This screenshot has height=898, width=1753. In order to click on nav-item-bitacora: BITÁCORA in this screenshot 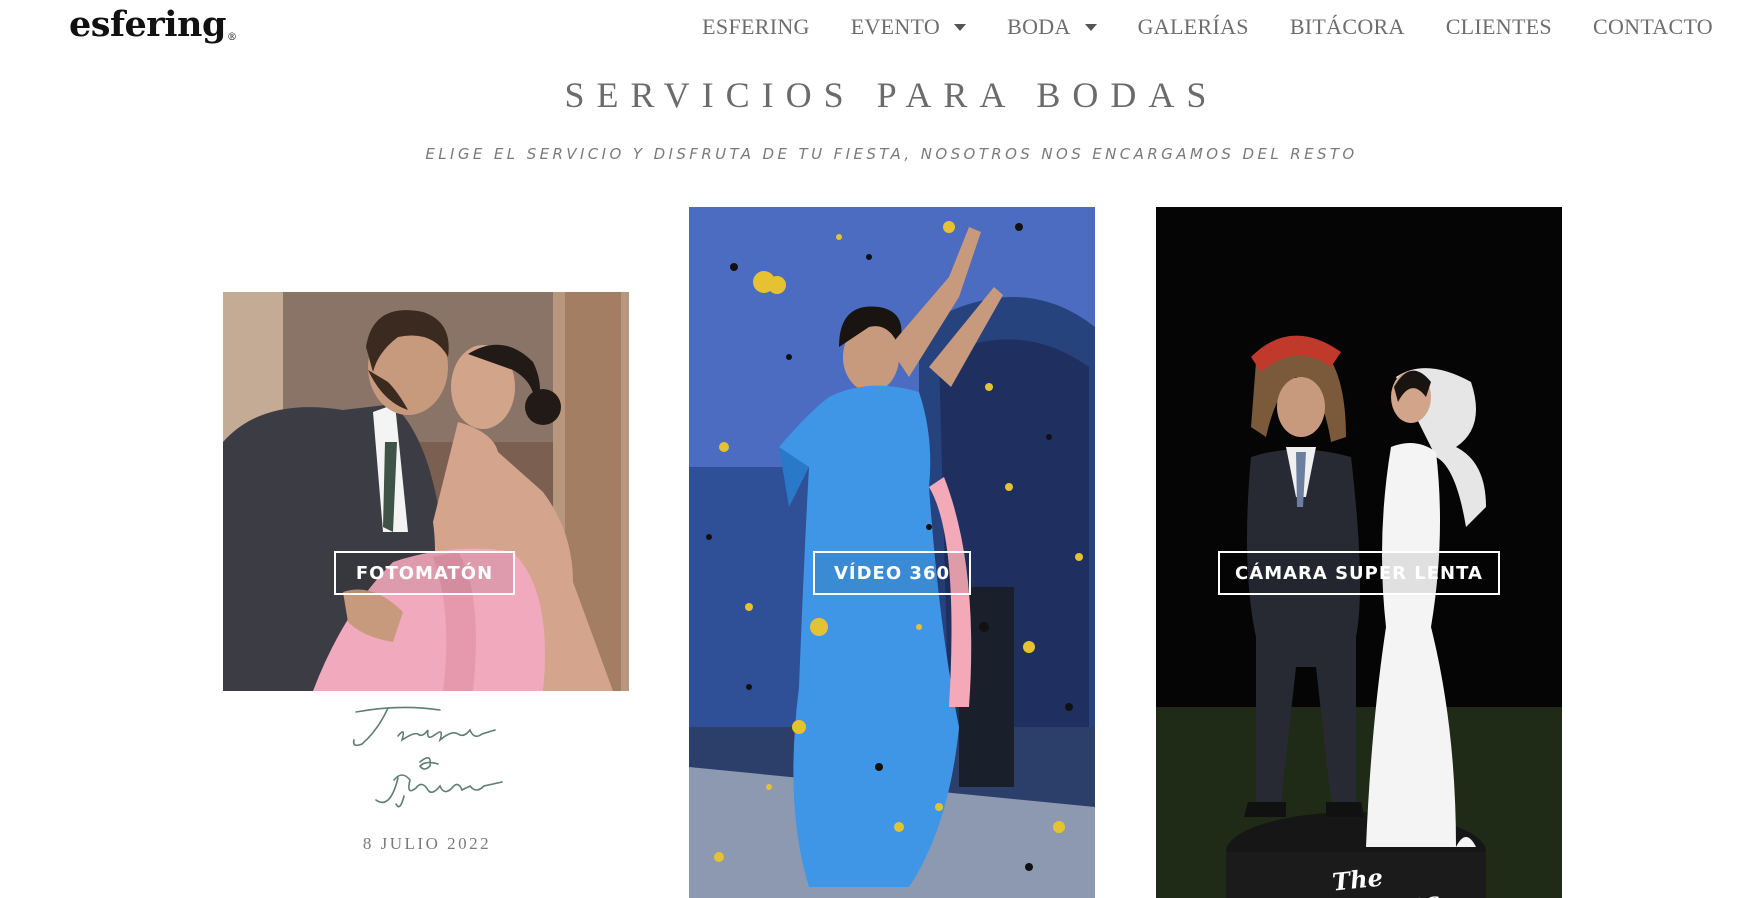, I will do `click(1347, 27)`.